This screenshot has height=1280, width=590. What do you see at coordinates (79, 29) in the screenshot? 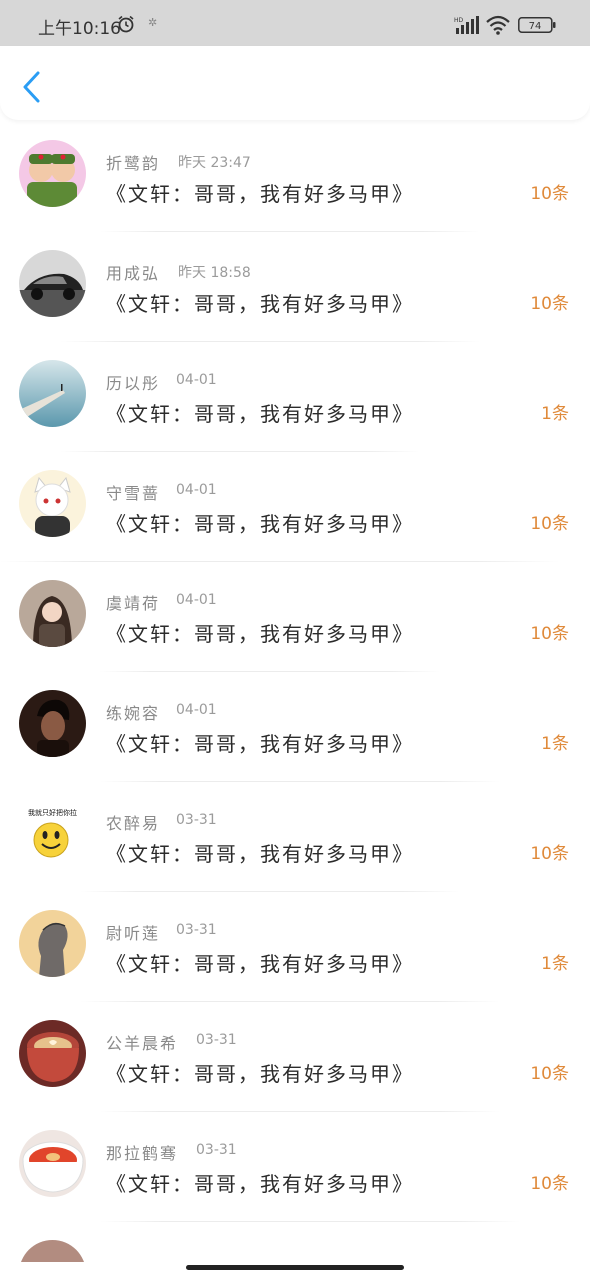
I see `status-time: 上午10:16` at bounding box center [79, 29].